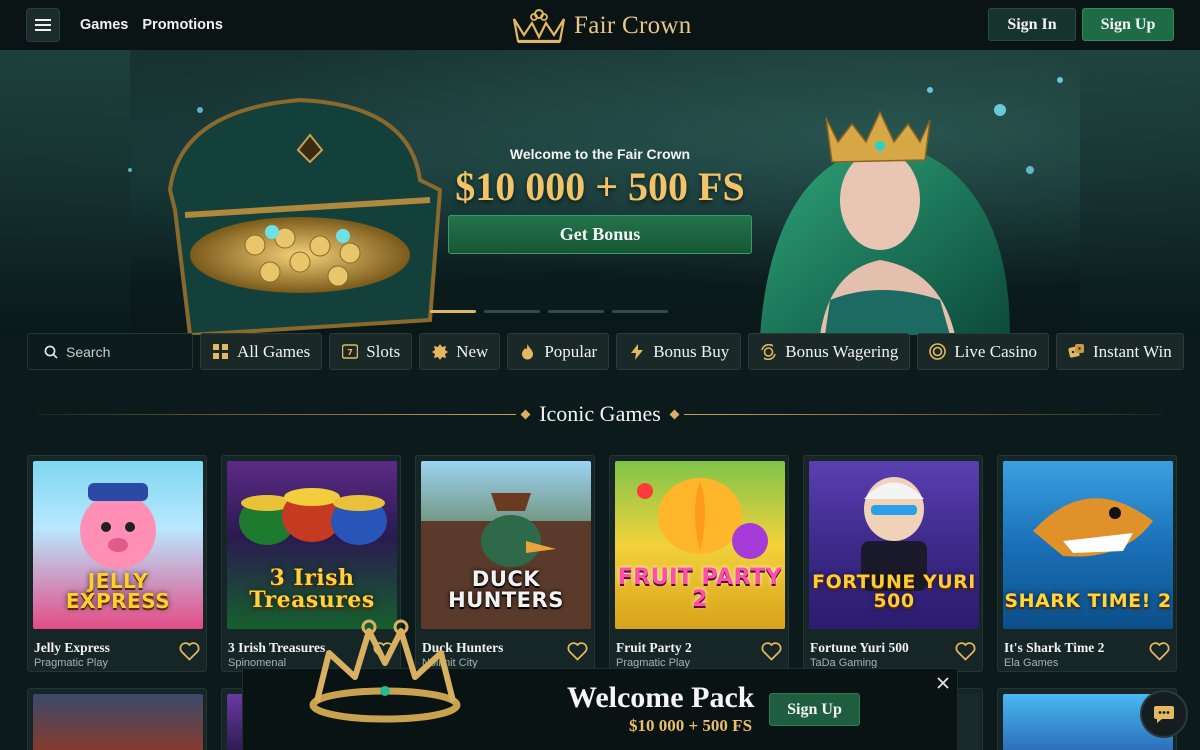  What do you see at coordinates (600, 186) in the screenshot?
I see `hero-bonus-amount: $10 000 + 500 FS` at bounding box center [600, 186].